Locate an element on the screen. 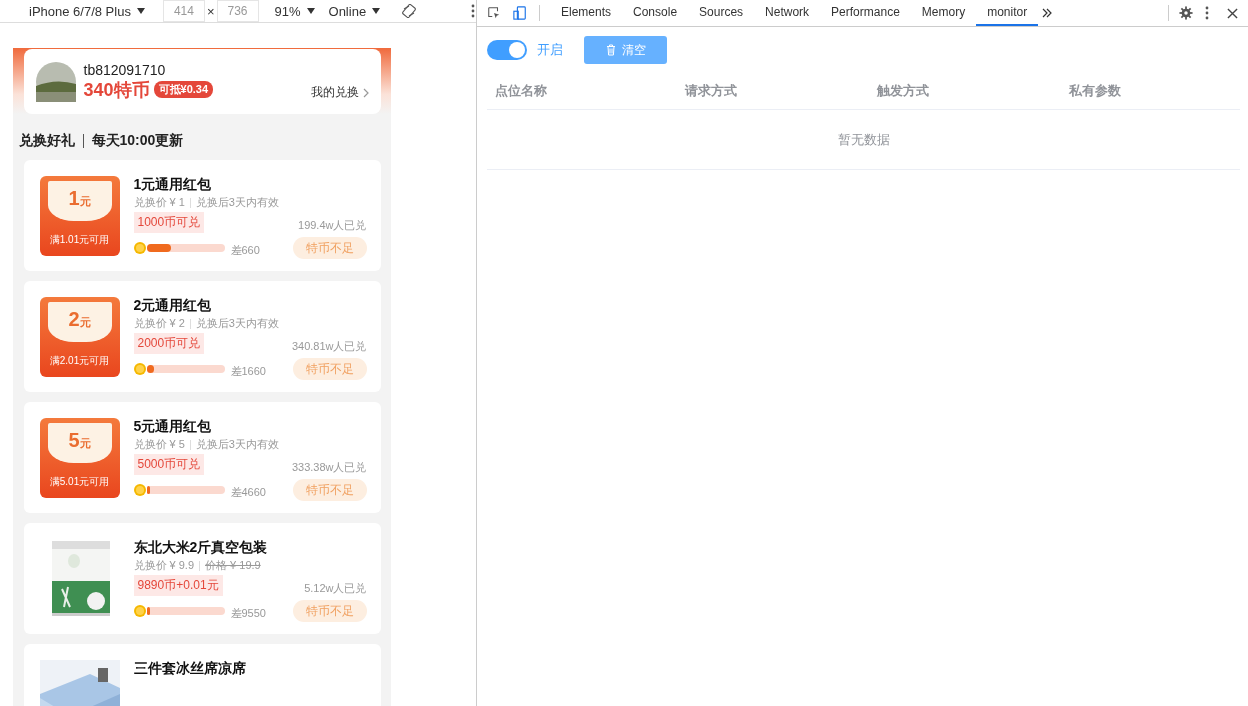 This screenshot has height=706, width=1248. section-subtitle: 每天10:00更新 is located at coordinates (137, 141).